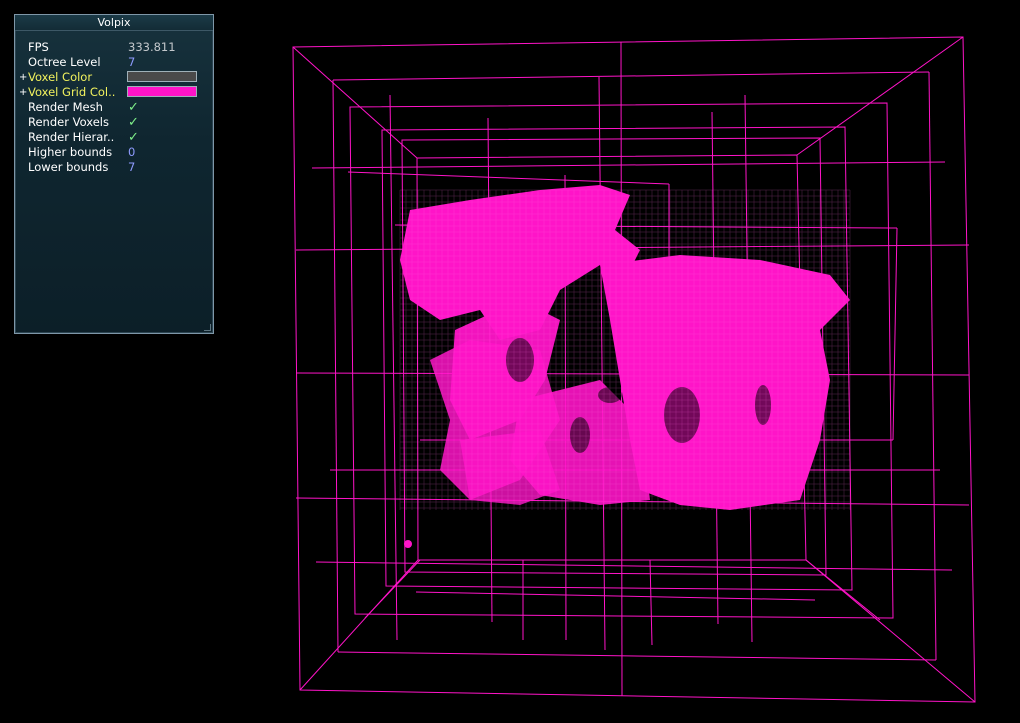 Image resolution: width=1020 pixels, height=723 pixels. Describe the element at coordinates (152, 47) in the screenshot. I see `row-value: 333.811` at that location.